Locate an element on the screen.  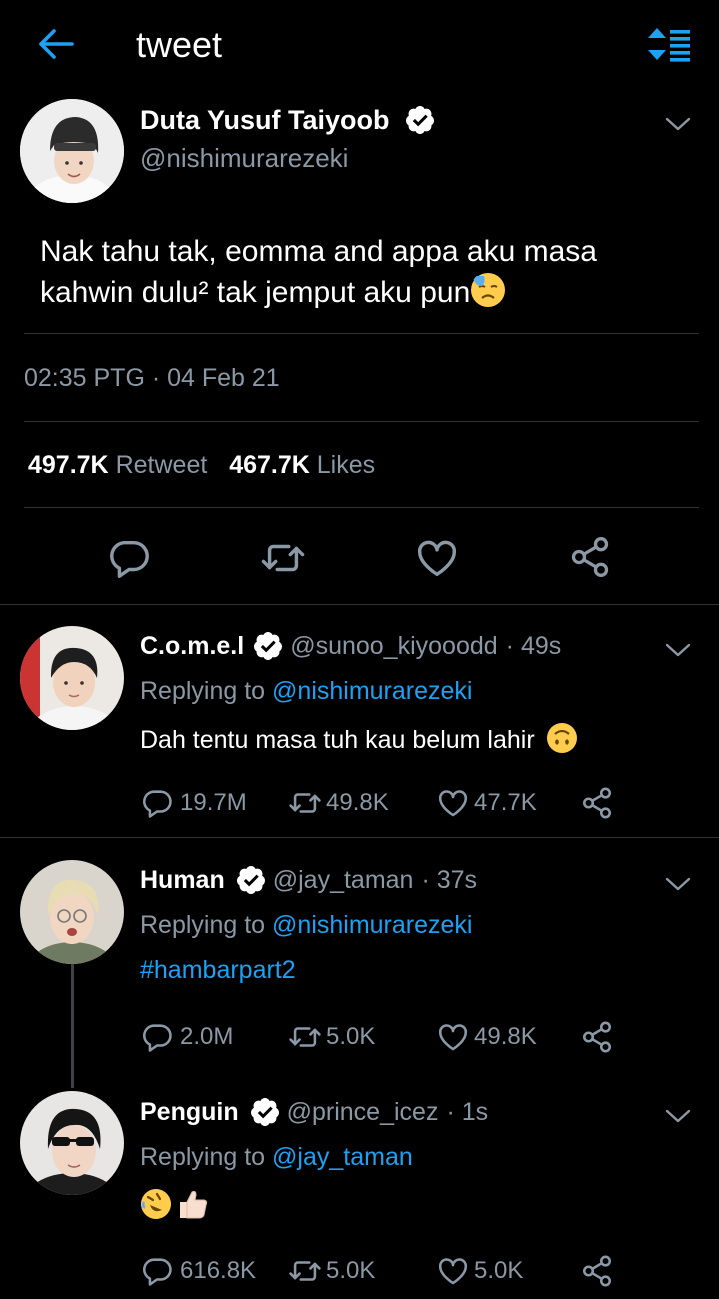
reply-author-name: C.o.m.e.l is located at coordinates (192, 646).